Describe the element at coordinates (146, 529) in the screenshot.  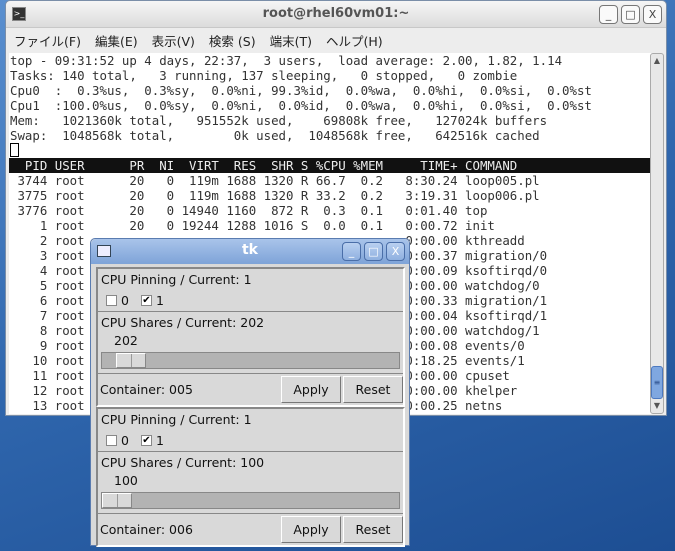
I see `container-label: Container: 006` at that location.